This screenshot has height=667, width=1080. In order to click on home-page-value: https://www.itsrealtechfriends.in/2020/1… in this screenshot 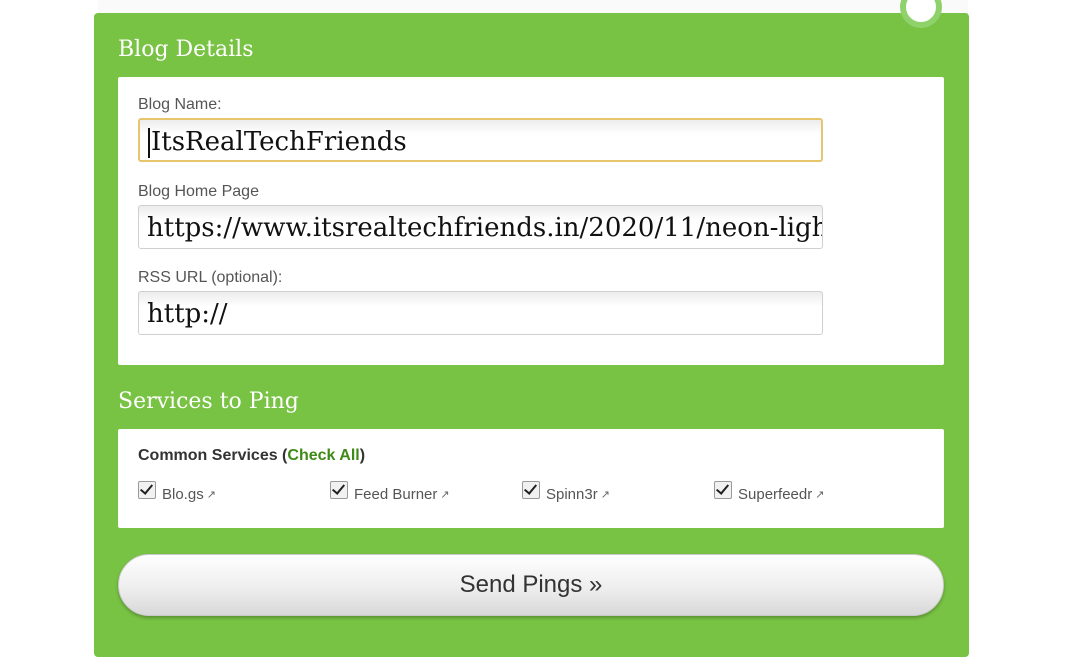, I will do `click(485, 228)`.